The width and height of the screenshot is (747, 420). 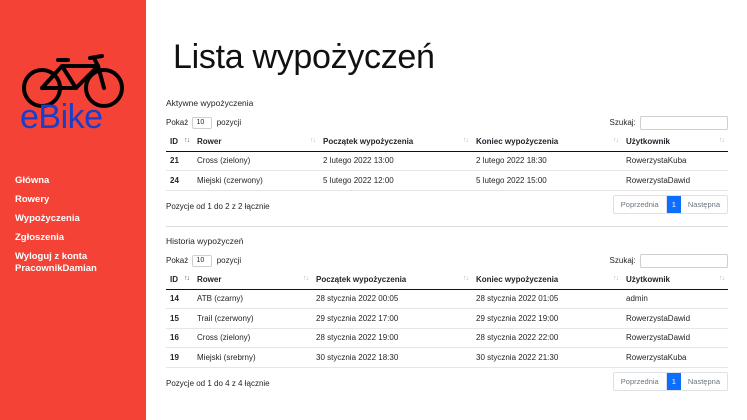 What do you see at coordinates (80, 181) in the screenshot?
I see `nav-item-home: Główna` at bounding box center [80, 181].